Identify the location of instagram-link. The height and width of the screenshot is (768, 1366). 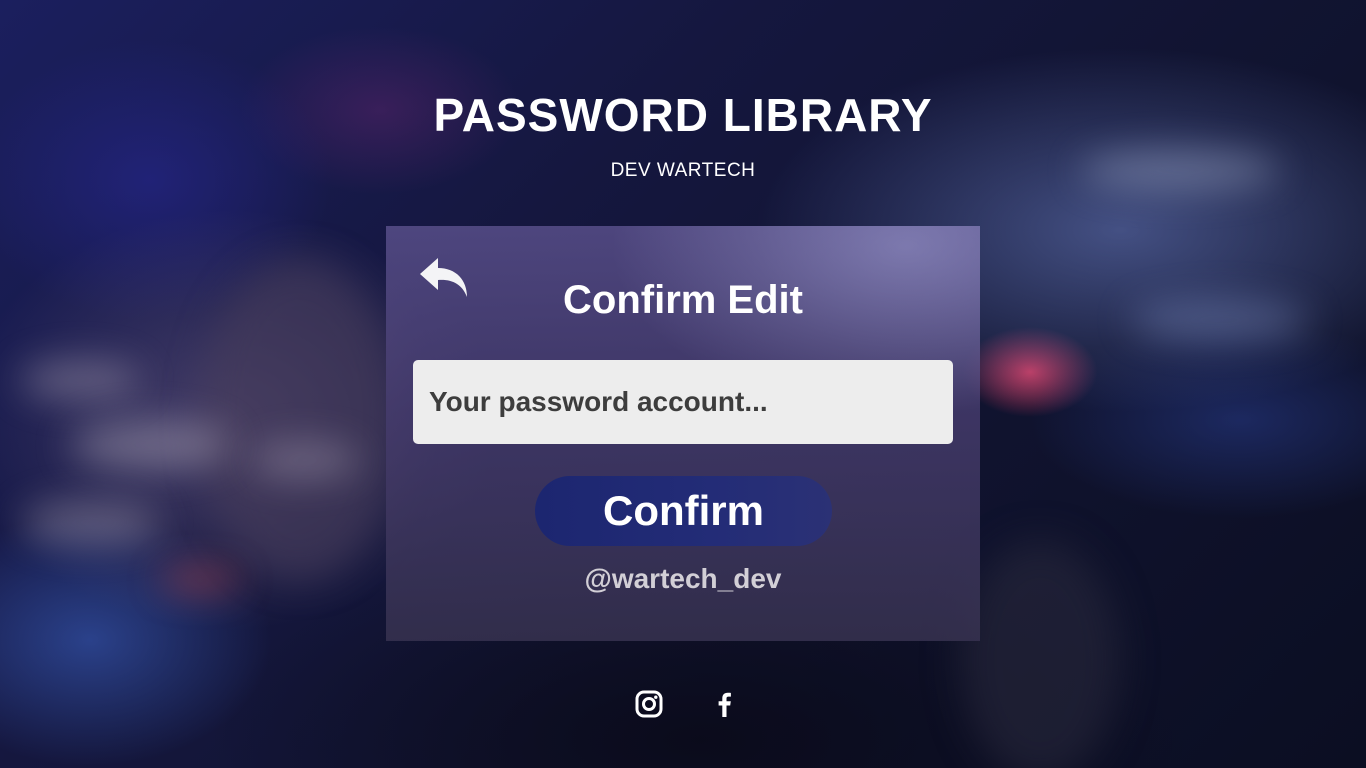
(649, 704).